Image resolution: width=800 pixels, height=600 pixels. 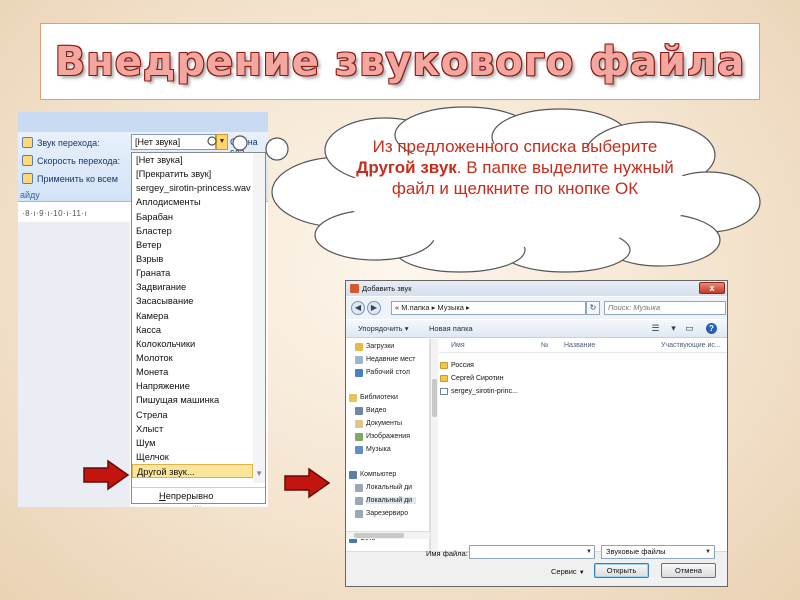 I want to click on breadcrumb-path: « М.папка ▸ Музыка ▸, so click(x=432, y=307).